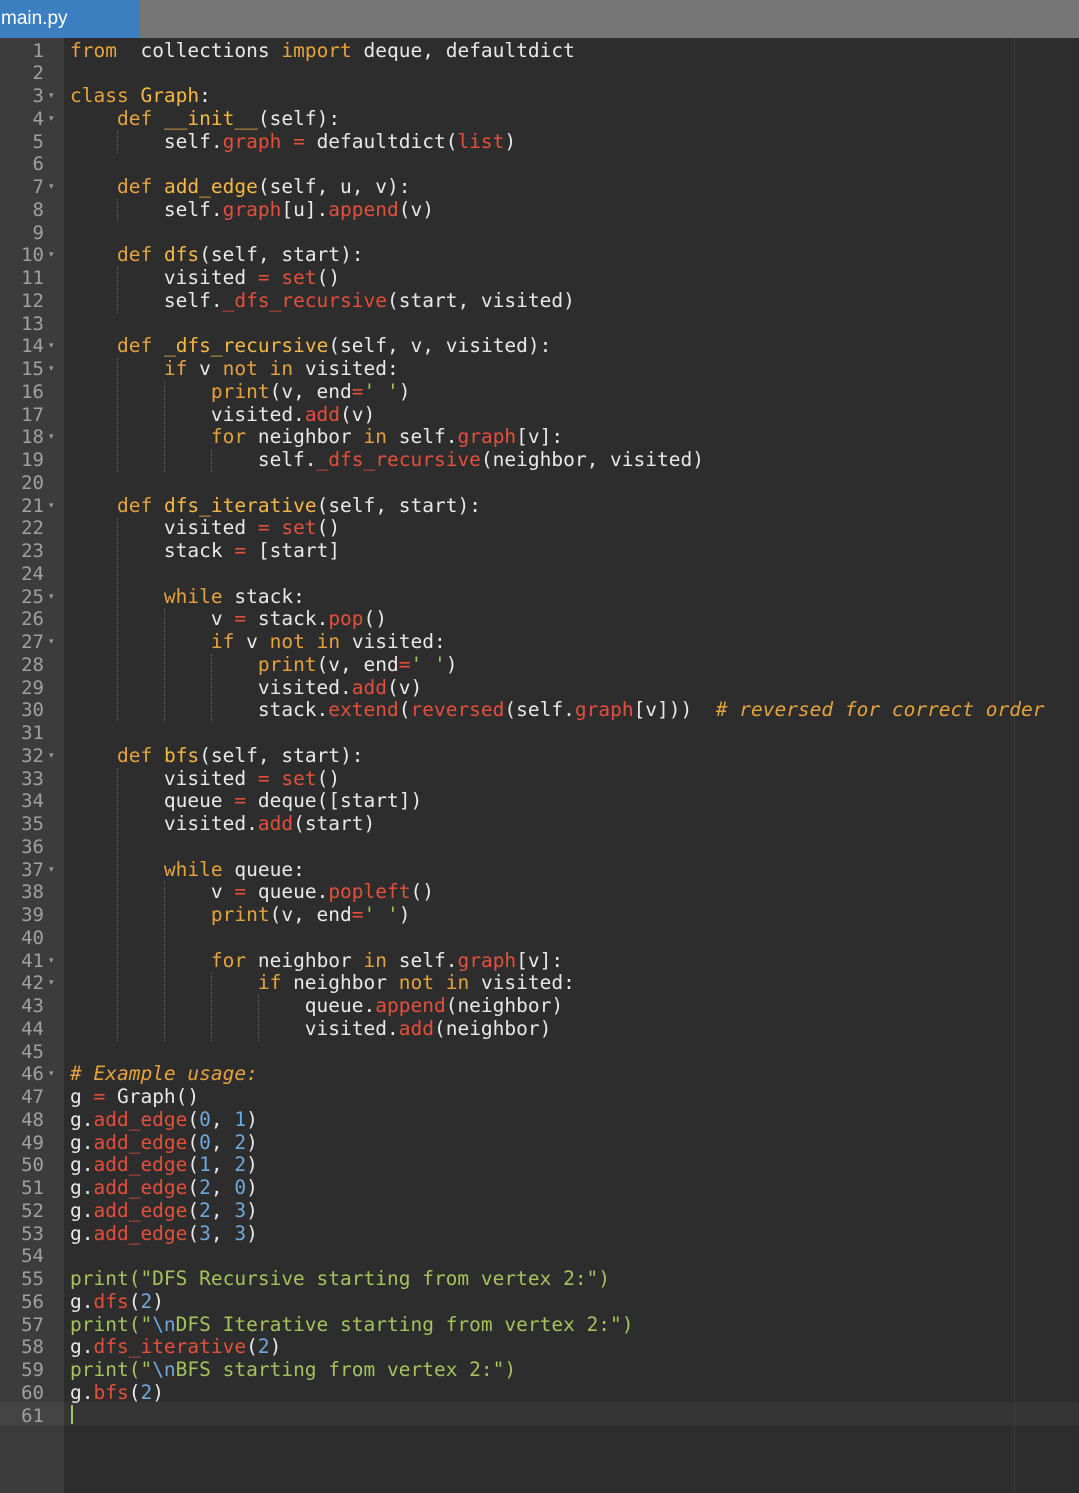 The image size is (1079, 1493). Describe the element at coordinates (281, 368) in the screenshot. I see `code-line: if v not in visited:` at that location.